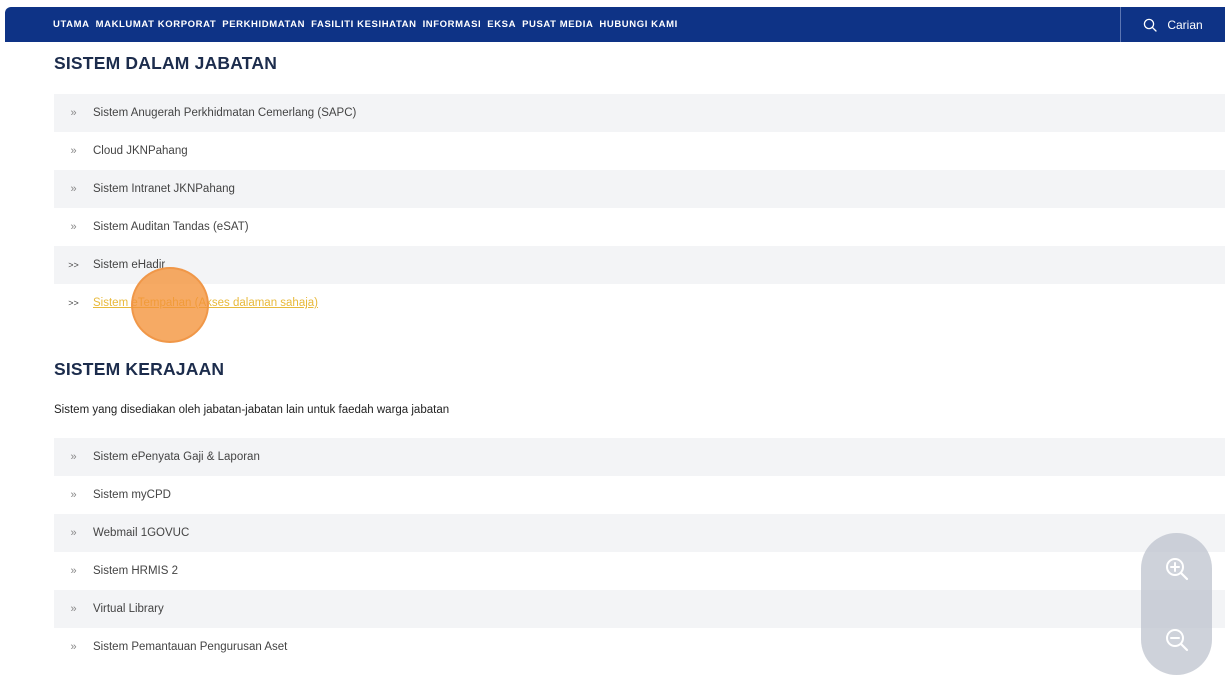 The image size is (1225, 679). I want to click on section-title-sistem-kerajaan: SISTEM KERAJAAN, so click(139, 369).